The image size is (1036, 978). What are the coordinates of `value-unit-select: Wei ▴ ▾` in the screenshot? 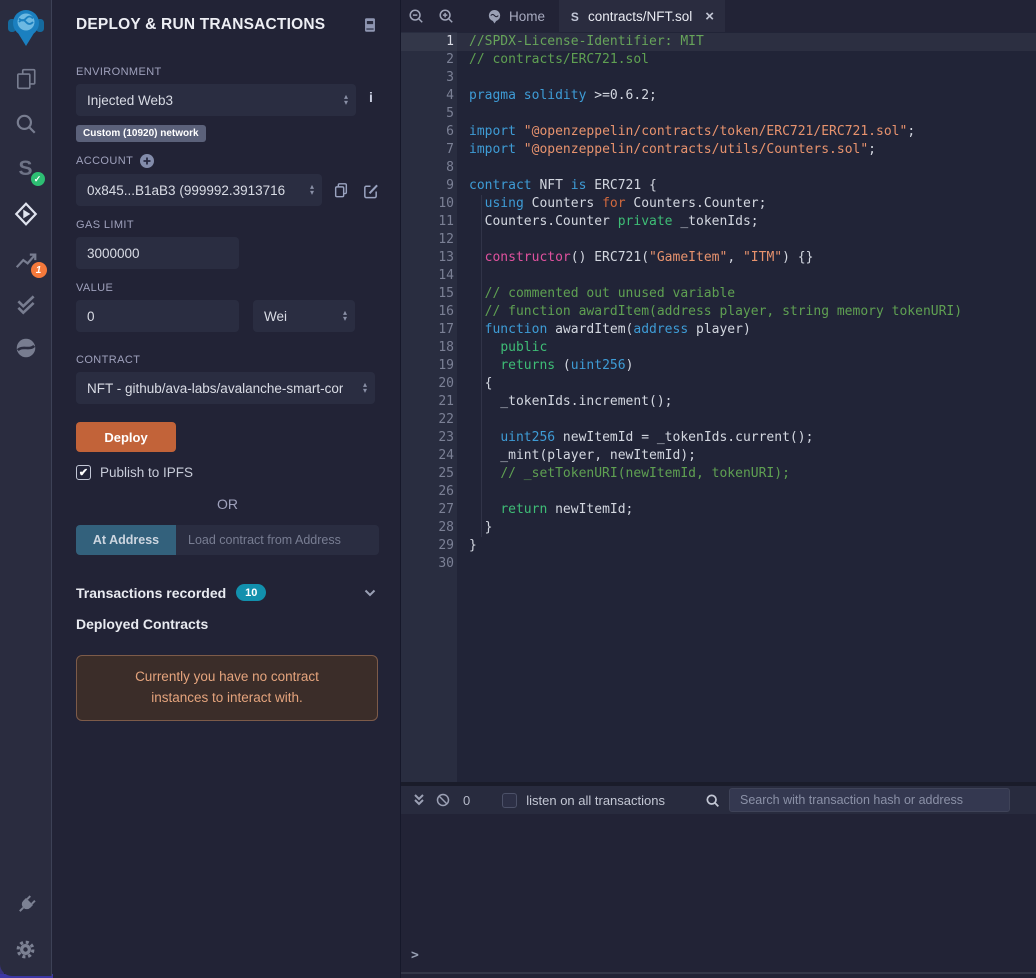 It's located at (304, 316).